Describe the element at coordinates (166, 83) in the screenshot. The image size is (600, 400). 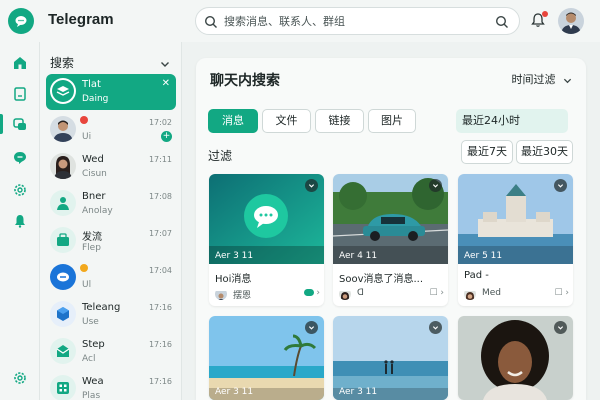
I see `close-icon: ✕` at that location.